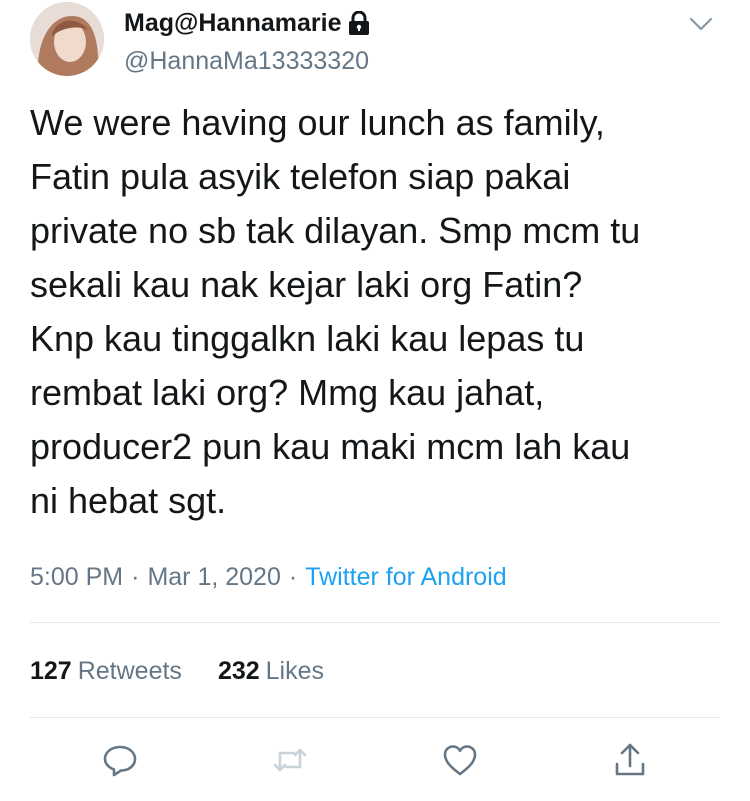 This screenshot has height=801, width=750. What do you see at coordinates (233, 23) in the screenshot?
I see `display-name: Mag@Hannamarie` at bounding box center [233, 23].